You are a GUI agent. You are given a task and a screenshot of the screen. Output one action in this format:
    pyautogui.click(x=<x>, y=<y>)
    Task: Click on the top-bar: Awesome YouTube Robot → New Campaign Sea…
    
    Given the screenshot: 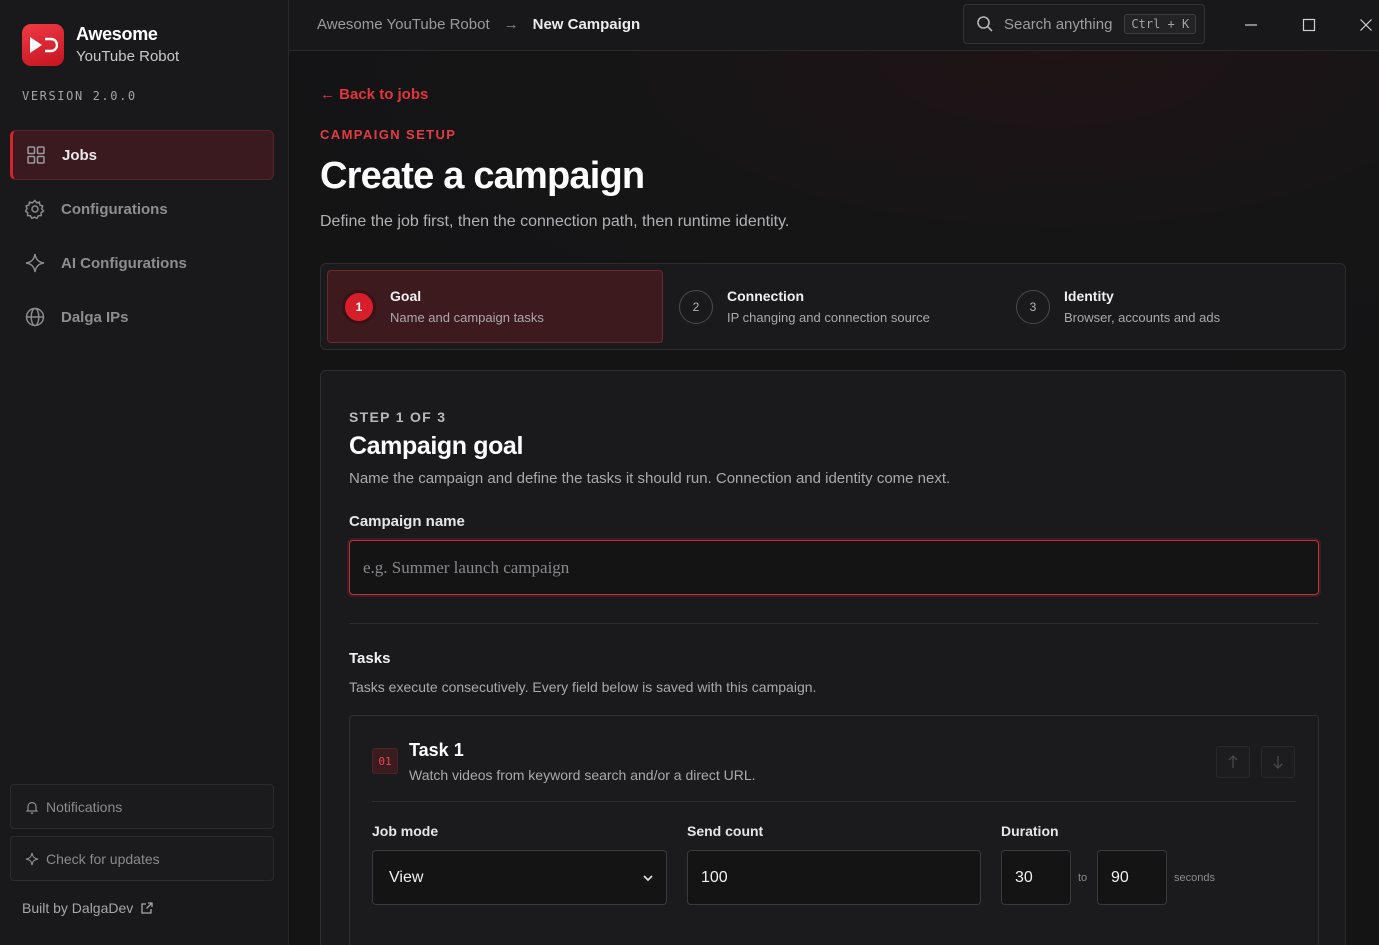 What is the action you would take?
    pyautogui.click(x=834, y=25)
    